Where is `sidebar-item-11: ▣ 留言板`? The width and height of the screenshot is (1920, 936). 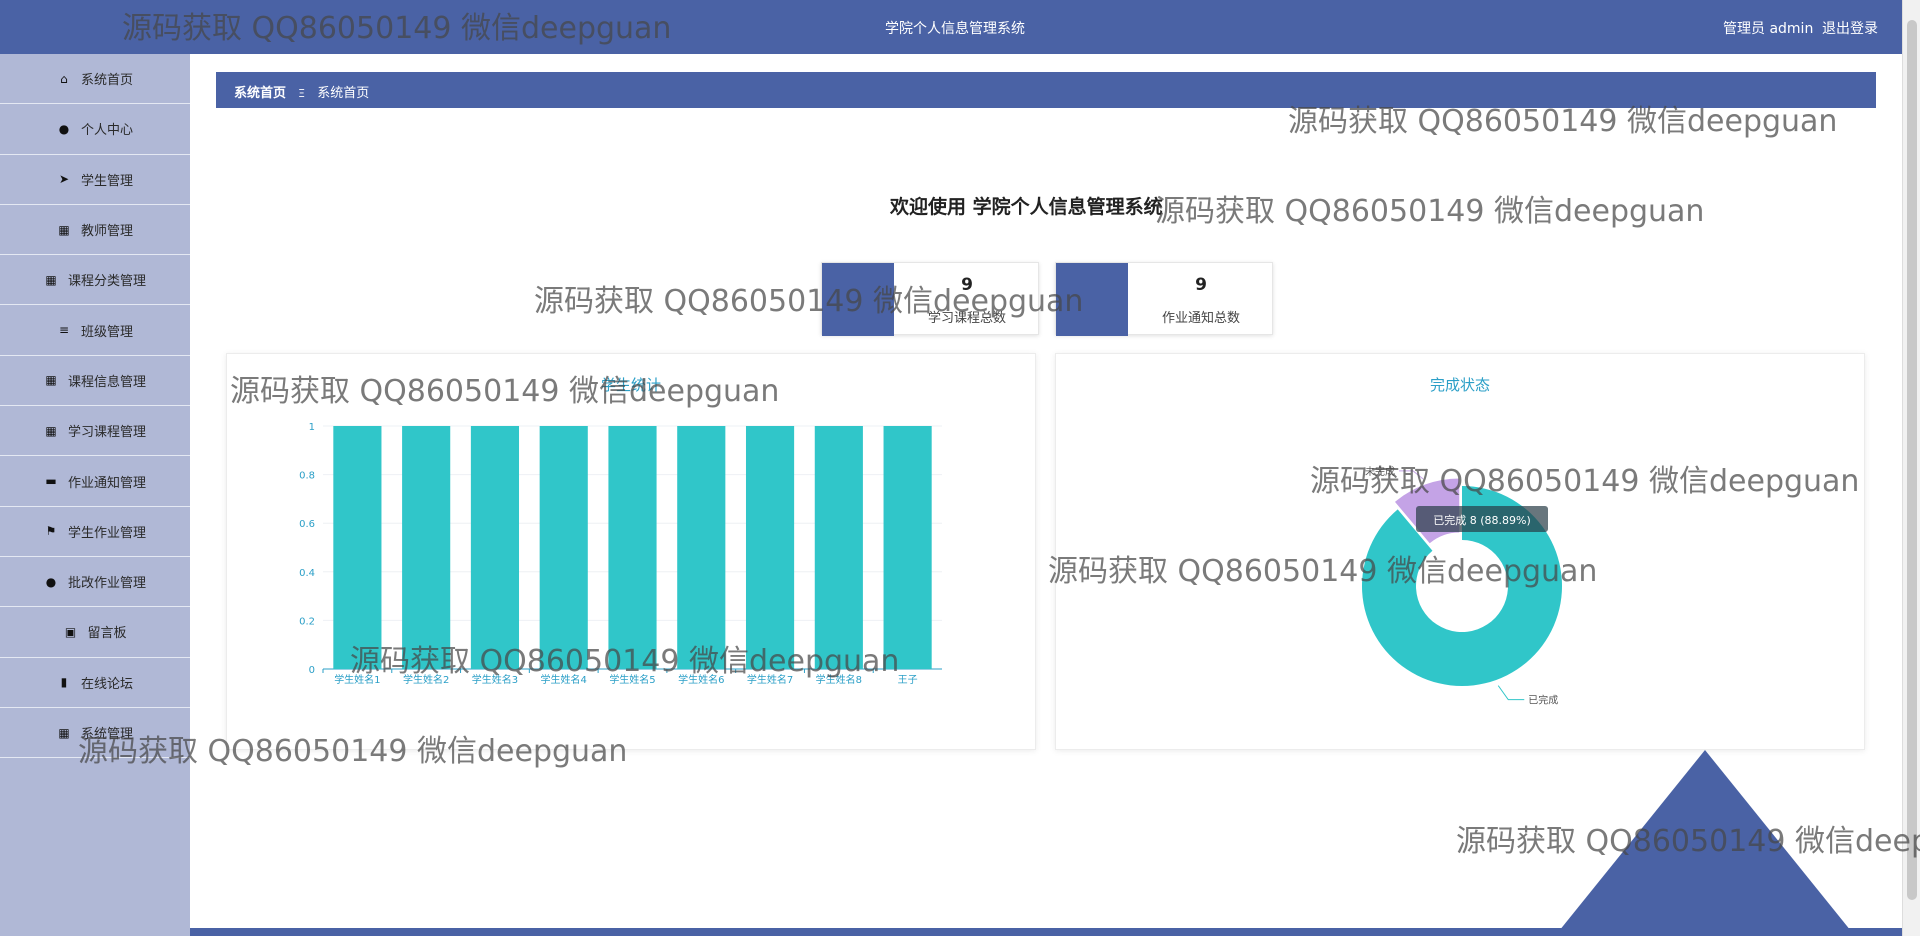 sidebar-item-11: ▣ 留言板 is located at coordinates (95, 632).